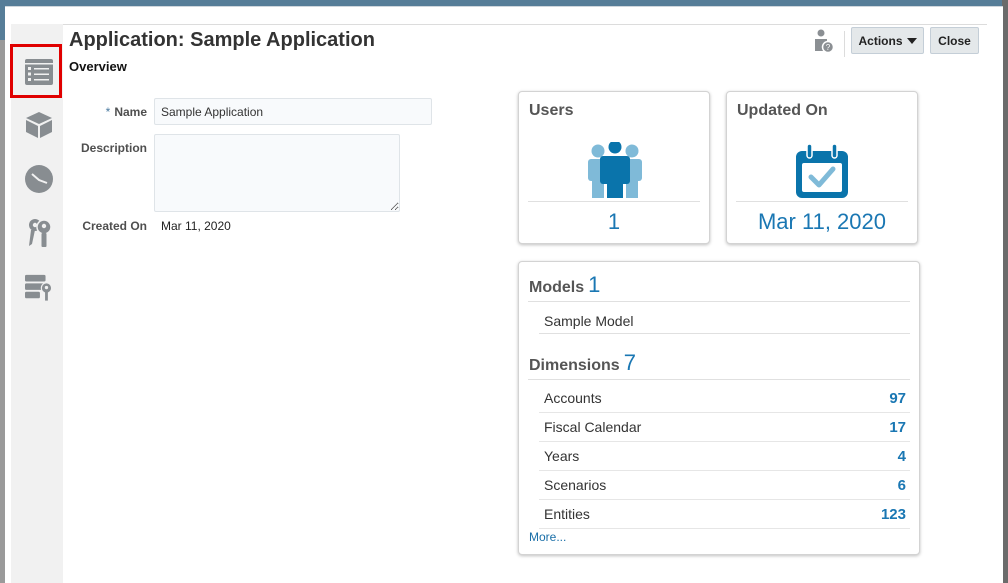  Describe the element at coordinates (562, 456) in the screenshot. I see `dimension-name: Years` at that location.